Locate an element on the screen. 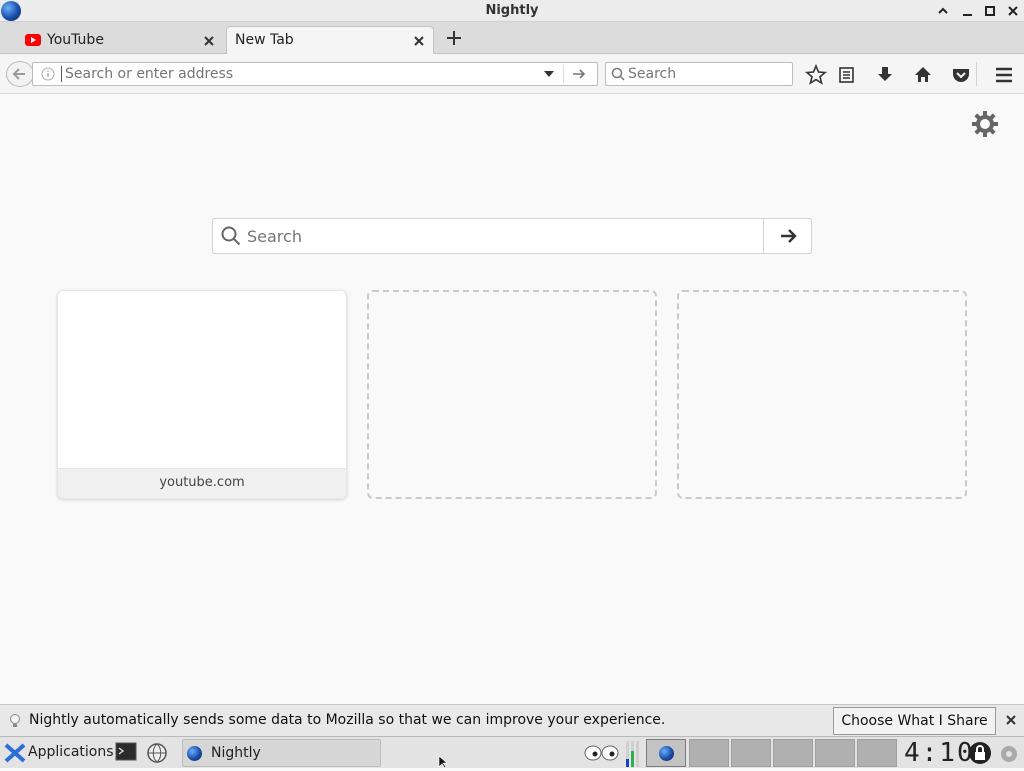 The width and height of the screenshot is (1024, 771). dropdown-arrow-icon is located at coordinates (549, 74).